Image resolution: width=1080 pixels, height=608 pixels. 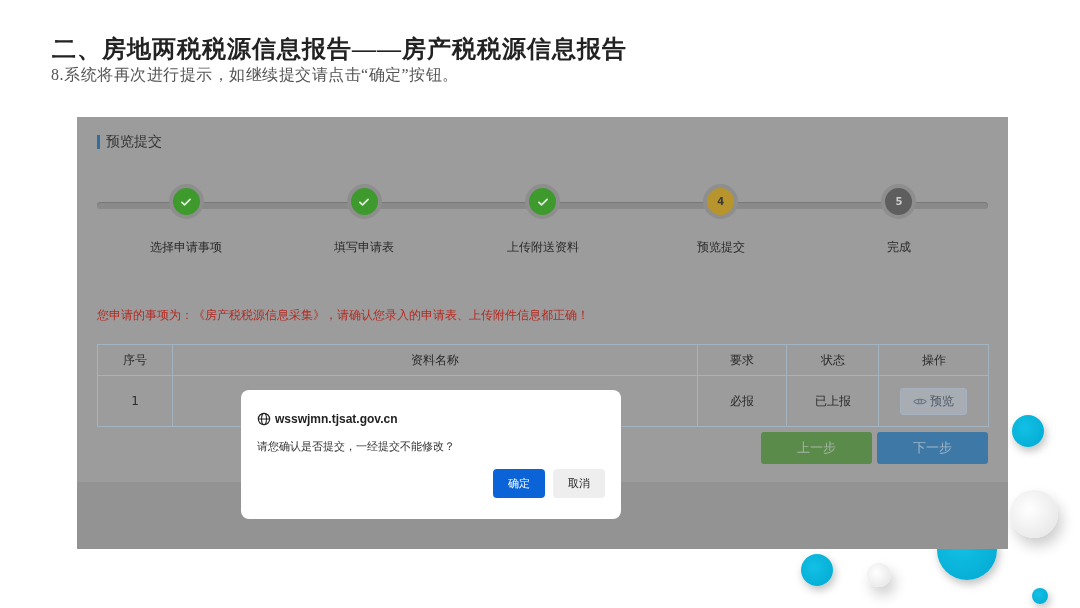 I want to click on slide-title: 二、房地两税税源信息报告——房产税税源信息报告, so click(x=340, y=49).